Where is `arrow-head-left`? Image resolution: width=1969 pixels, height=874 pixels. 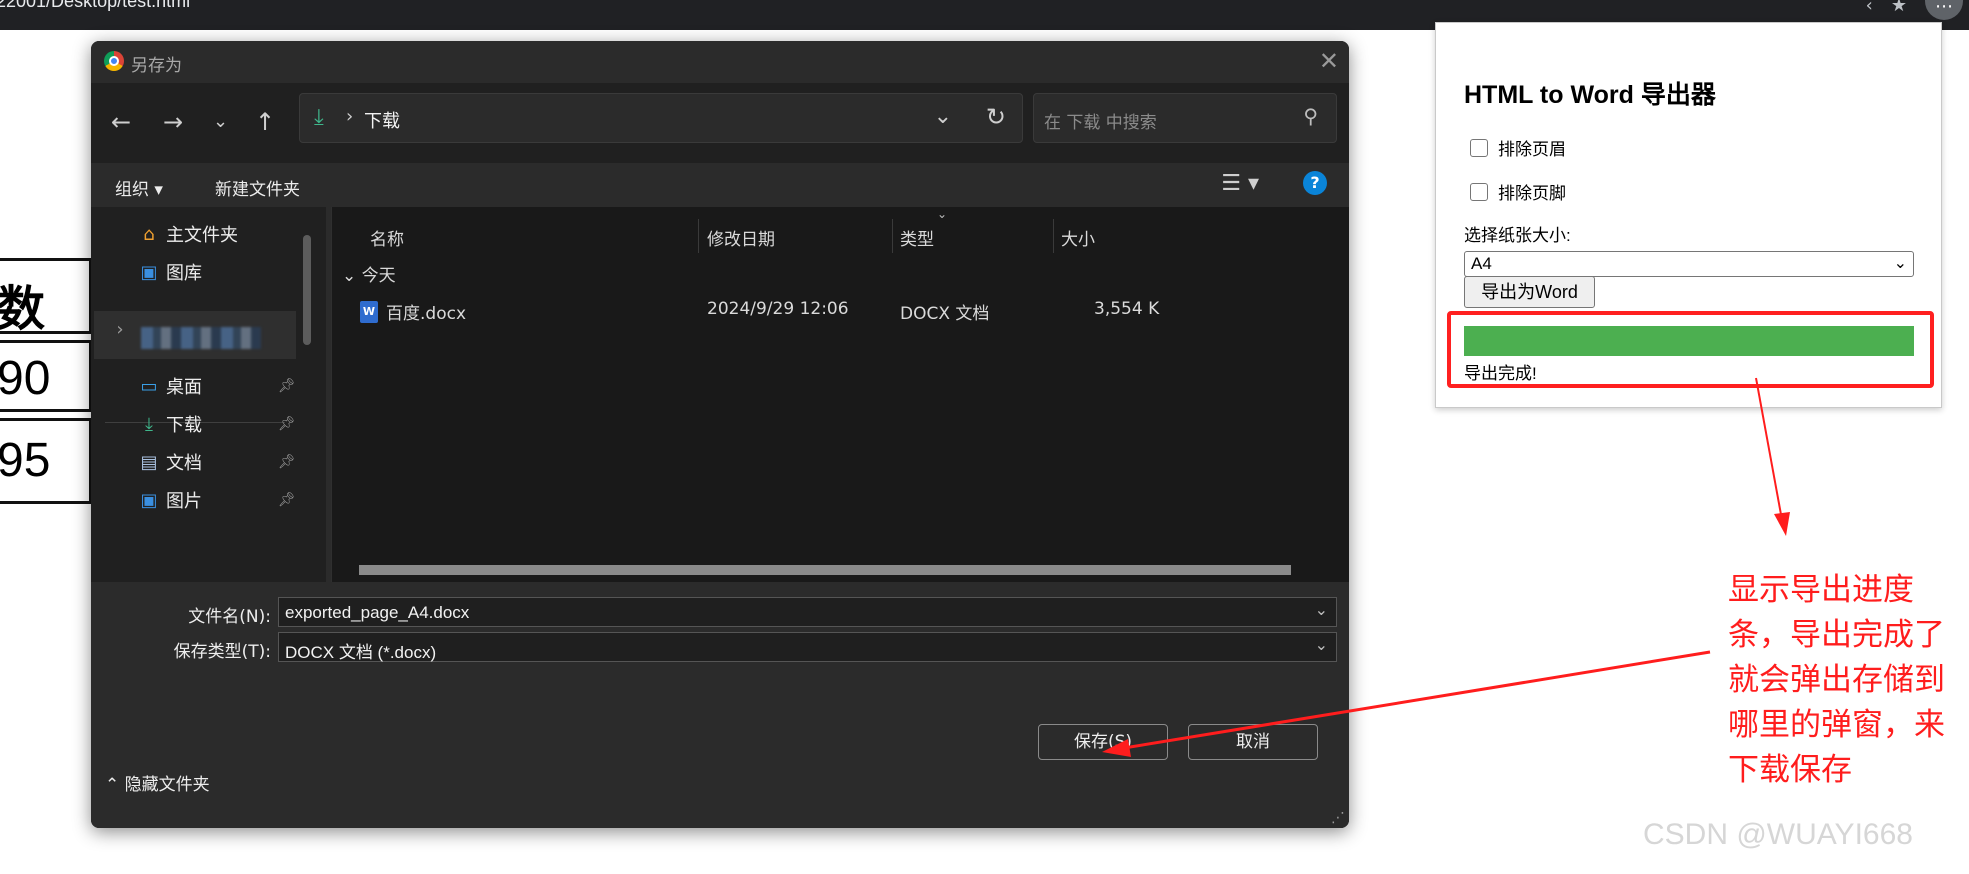
arrow-head-left is located at coordinates (1116, 748).